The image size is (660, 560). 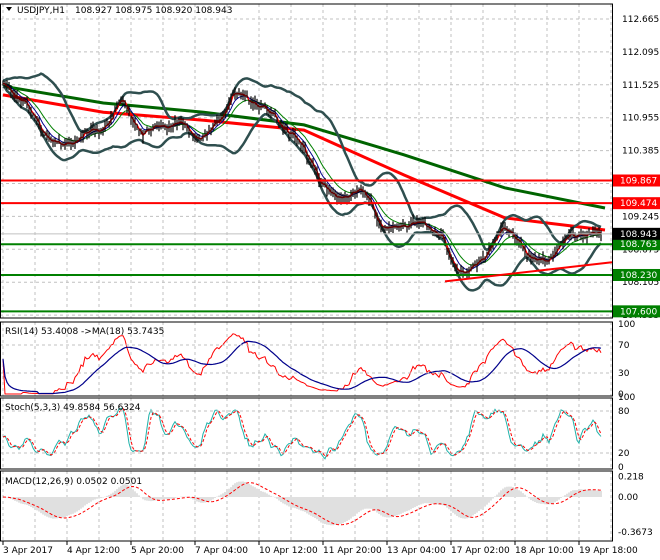 What do you see at coordinates (624, 374) in the screenshot?
I see `rsi-tick-label: 30` at bounding box center [624, 374].